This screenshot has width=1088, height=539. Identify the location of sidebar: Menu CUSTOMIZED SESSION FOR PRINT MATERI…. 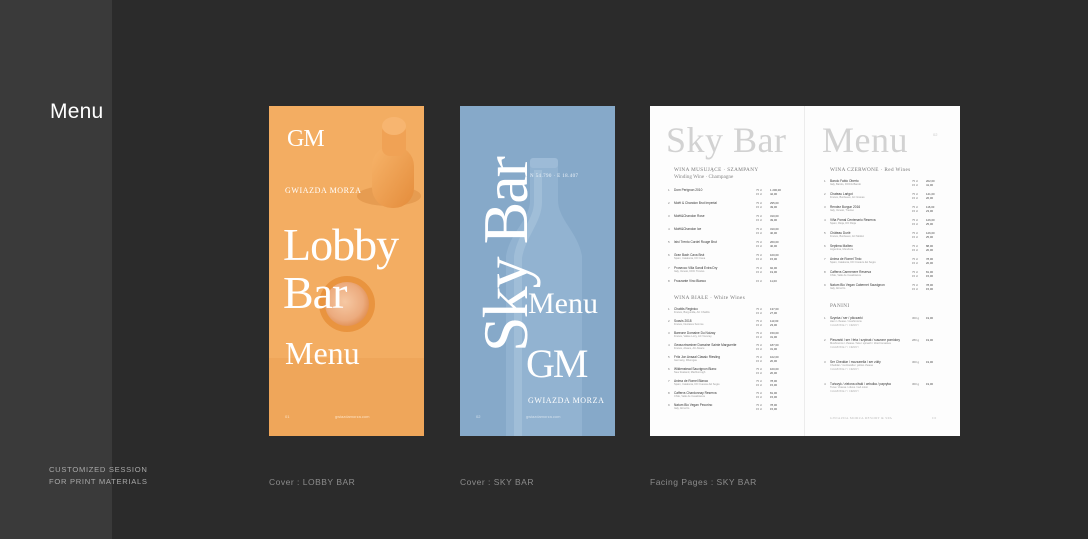
(73, 269).